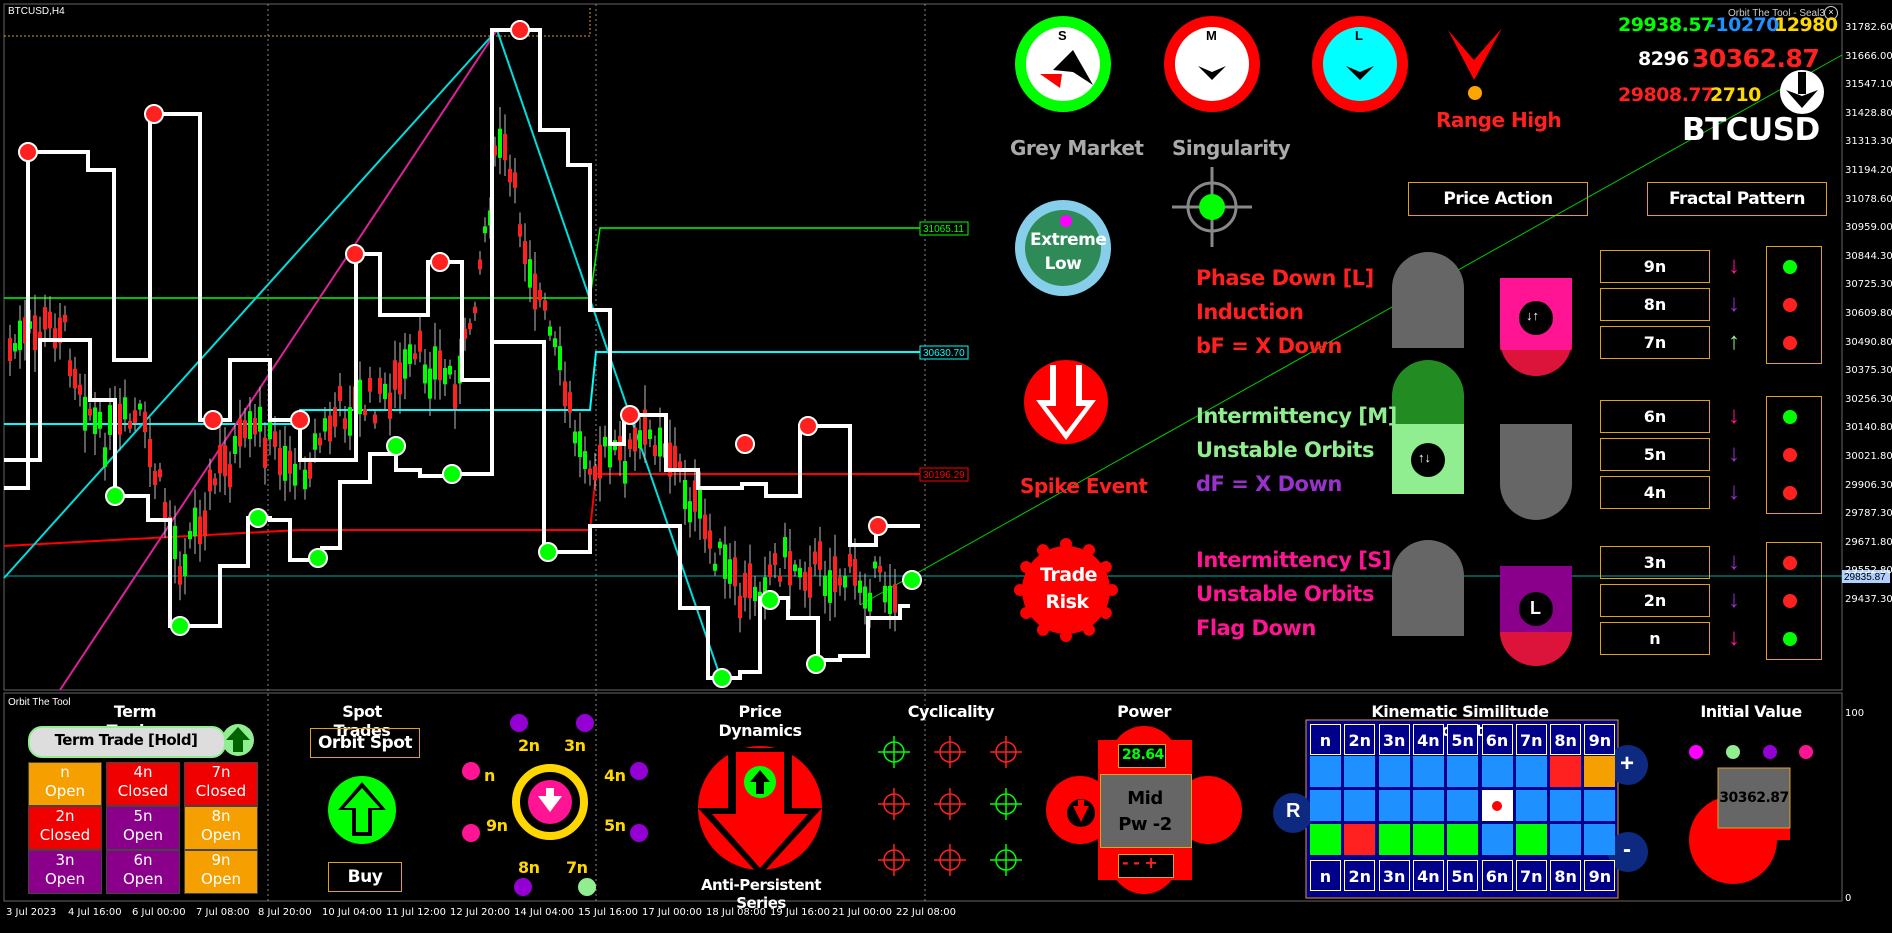 Image resolution: width=1892 pixels, height=933 pixels. I want to click on symbol-label: BTCUSD,H4, so click(36, 11).